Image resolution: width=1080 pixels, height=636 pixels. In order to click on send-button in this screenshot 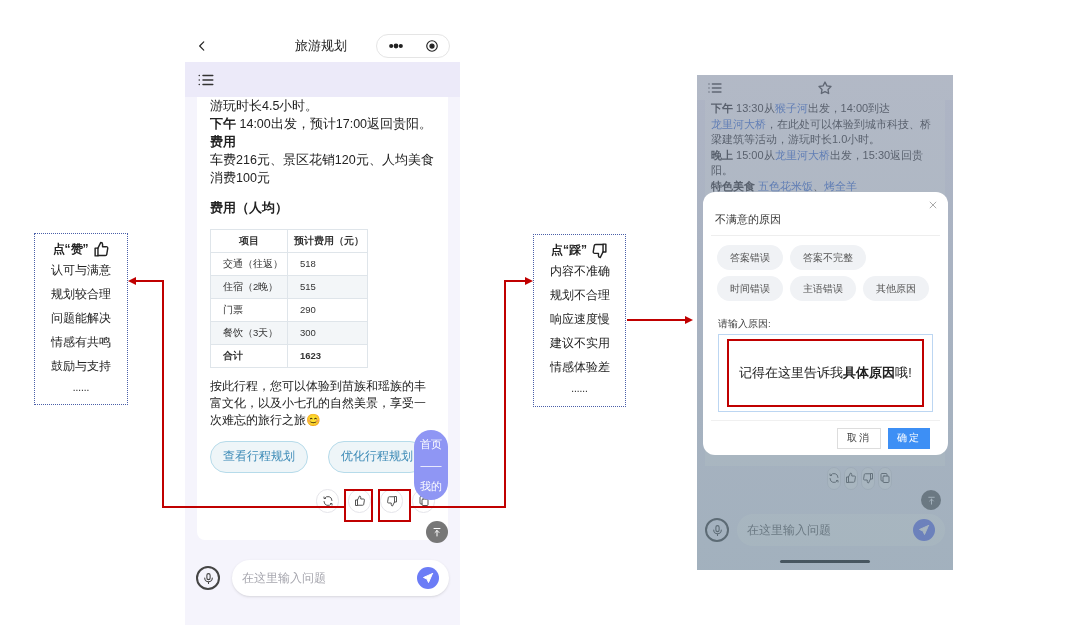, I will do `click(428, 578)`.